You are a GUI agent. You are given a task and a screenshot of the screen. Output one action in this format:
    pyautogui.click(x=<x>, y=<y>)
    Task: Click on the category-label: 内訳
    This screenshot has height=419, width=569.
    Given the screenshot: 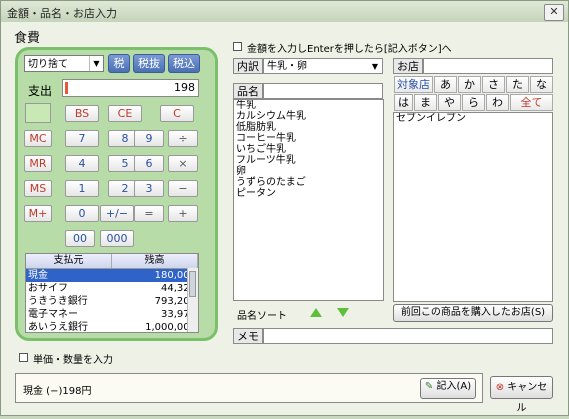 What is the action you would take?
    pyautogui.click(x=248, y=66)
    